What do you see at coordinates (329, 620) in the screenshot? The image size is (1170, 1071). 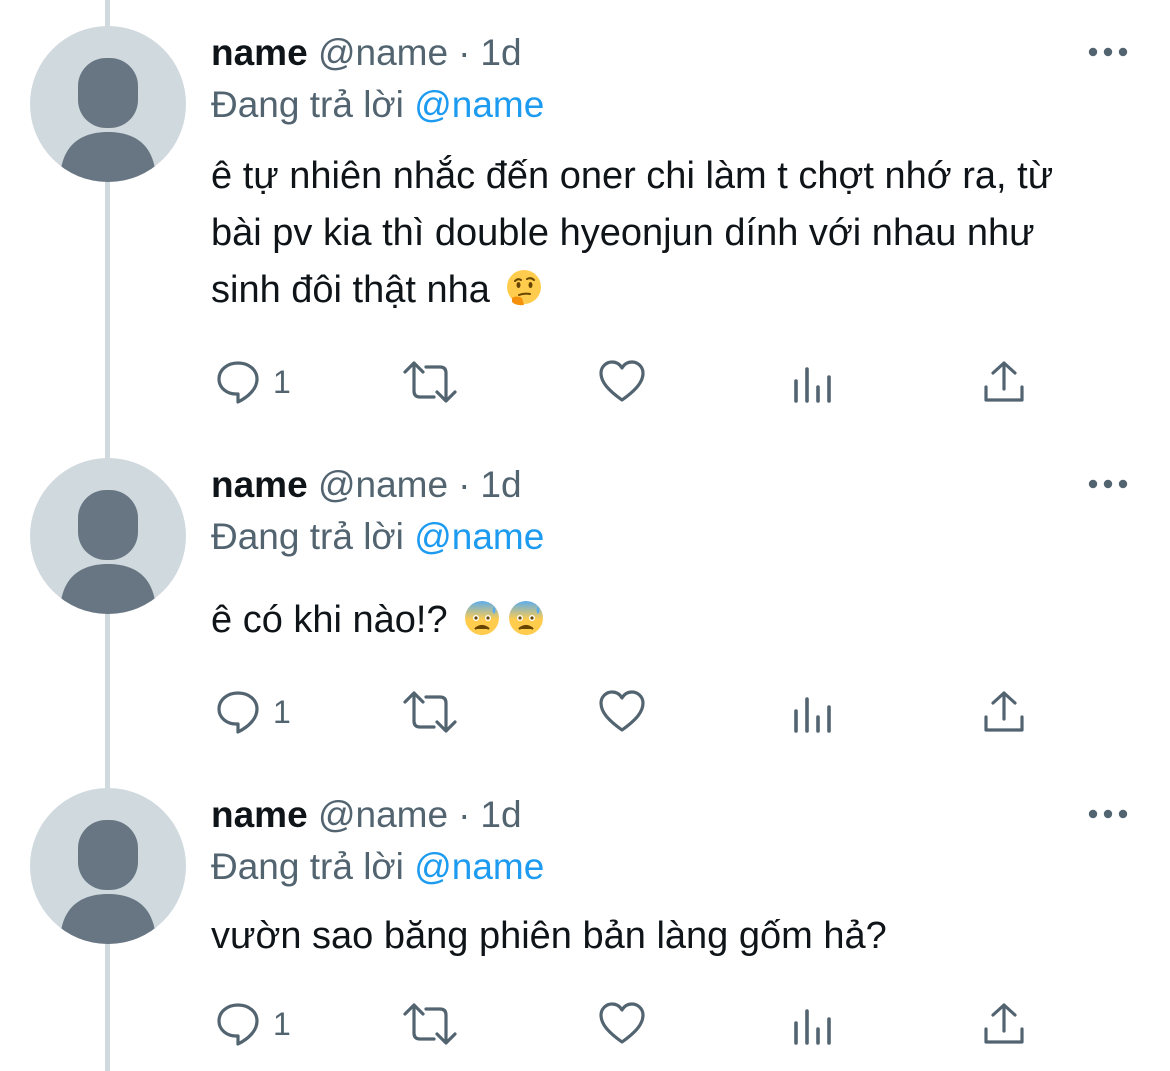 I see `tweet-text-content: ê có khi nào!?` at bounding box center [329, 620].